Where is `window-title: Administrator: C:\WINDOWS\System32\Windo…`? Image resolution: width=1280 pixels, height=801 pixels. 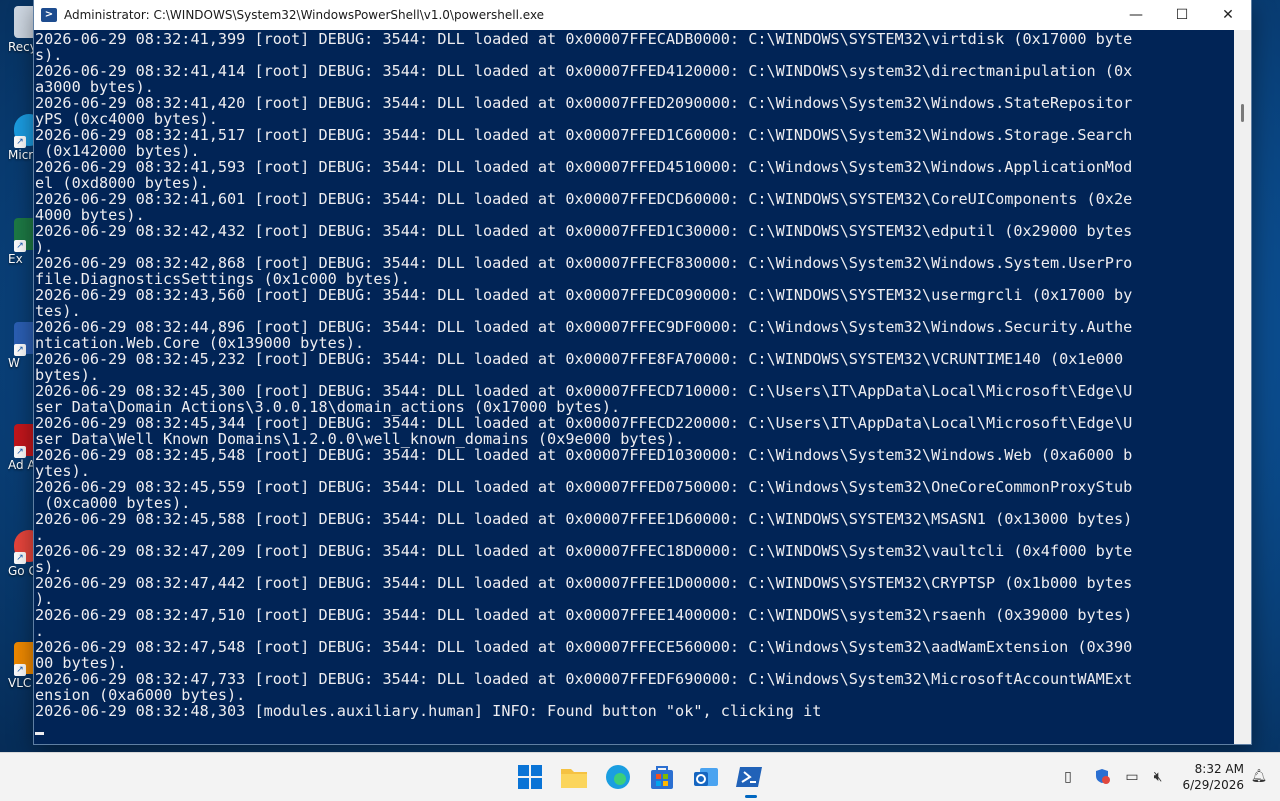
window-title: Administrator: C:\WINDOWS\System32\Windo… is located at coordinates (304, 15).